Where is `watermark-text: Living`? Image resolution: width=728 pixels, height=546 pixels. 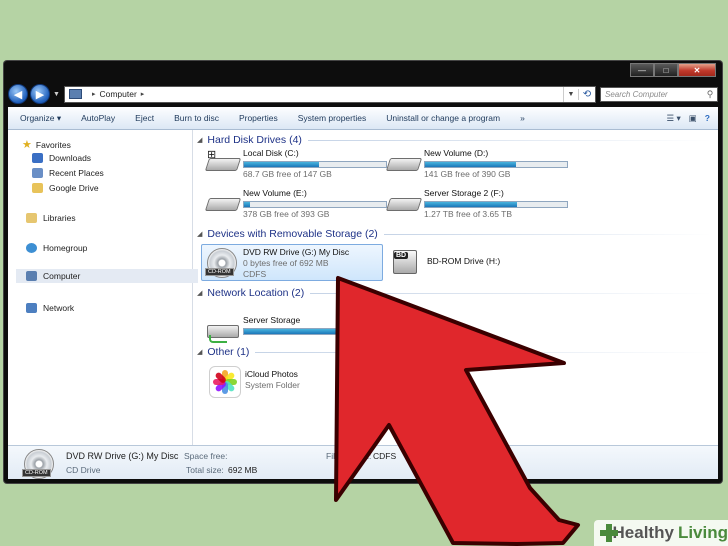
watermark-text: Living is located at coordinates (702, 532).